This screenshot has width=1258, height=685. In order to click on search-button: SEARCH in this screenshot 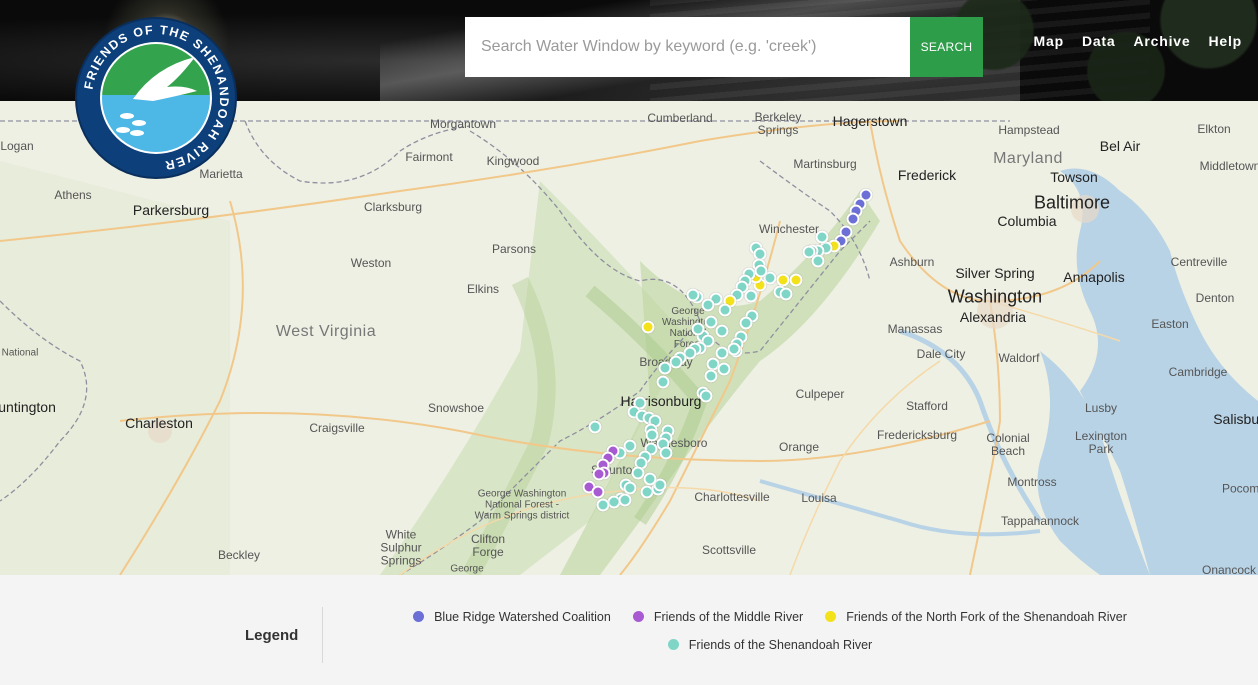, I will do `click(946, 47)`.